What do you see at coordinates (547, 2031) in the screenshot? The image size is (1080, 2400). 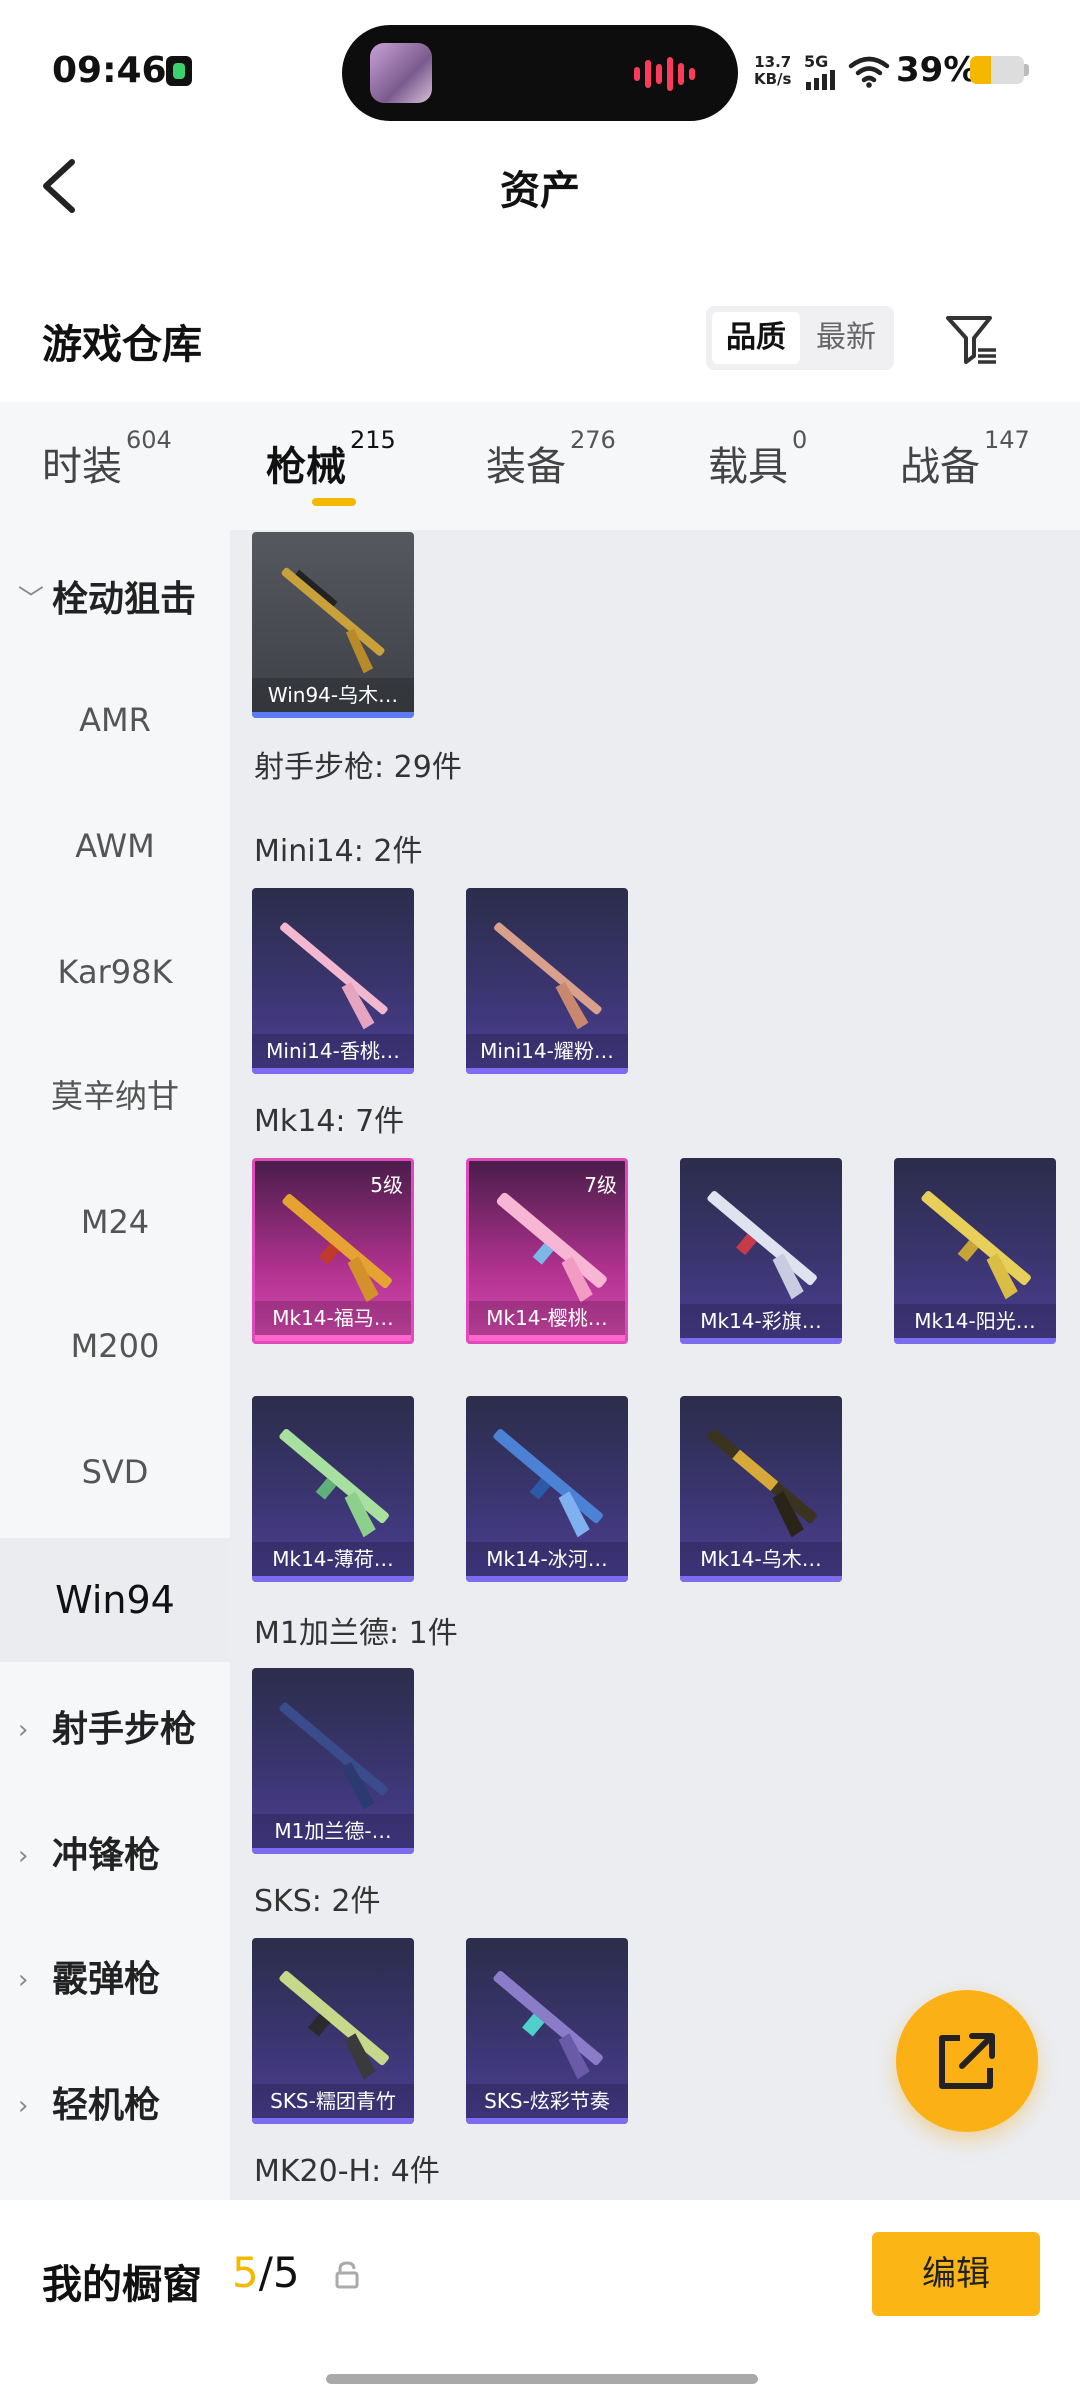 I see `item-card-sks-2: SKS-炫彩节奏` at bounding box center [547, 2031].